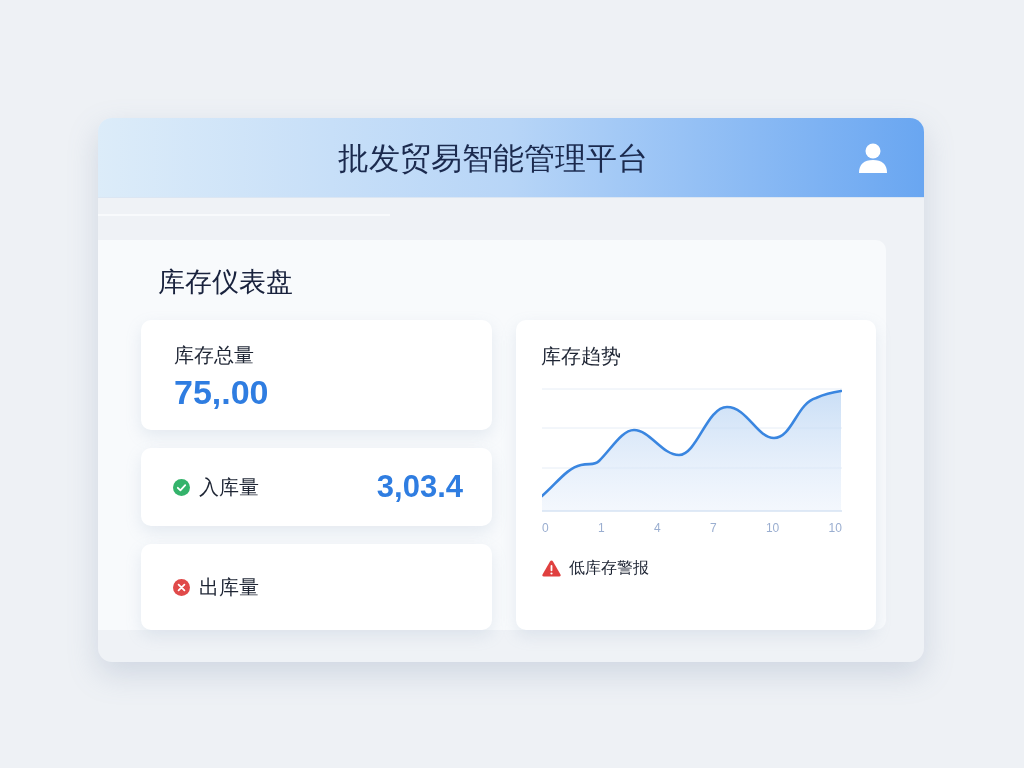  I want to click on dashboard-heading: 库存仪表盘, so click(225, 282).